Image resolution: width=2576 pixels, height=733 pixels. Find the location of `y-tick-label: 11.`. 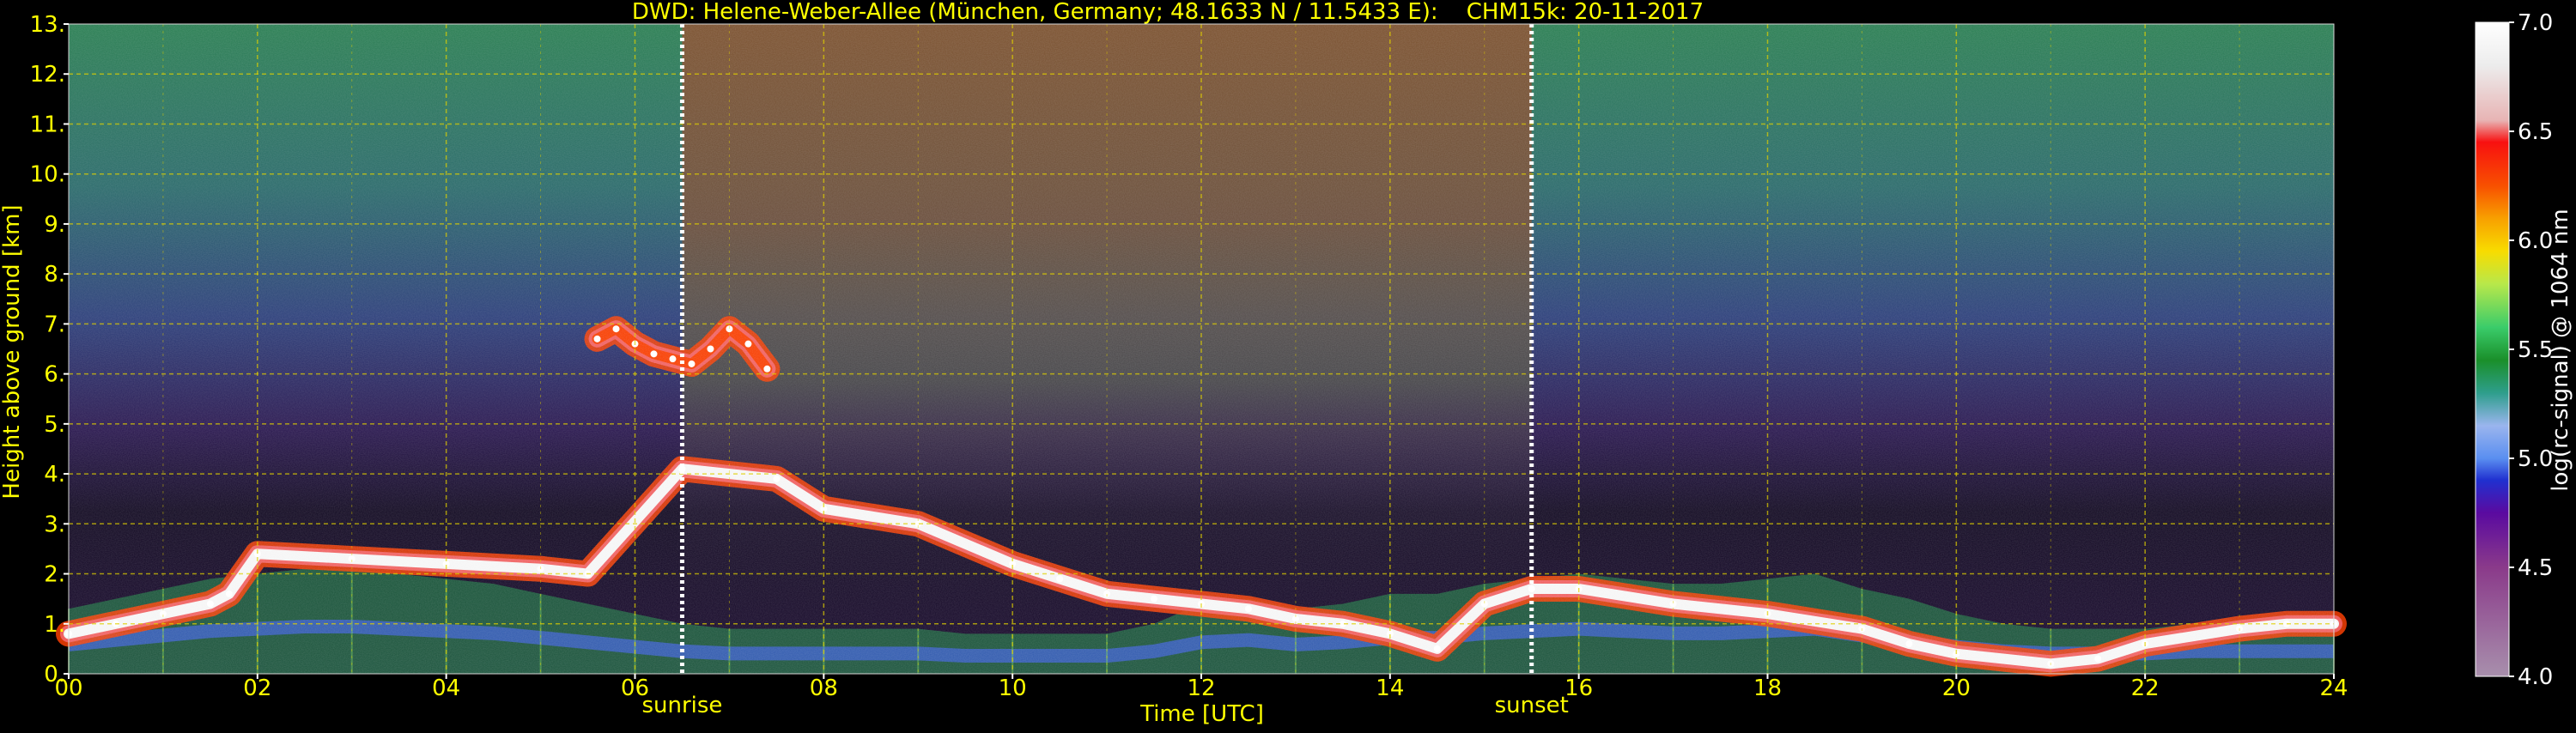

y-tick-label: 11. is located at coordinates (48, 124).